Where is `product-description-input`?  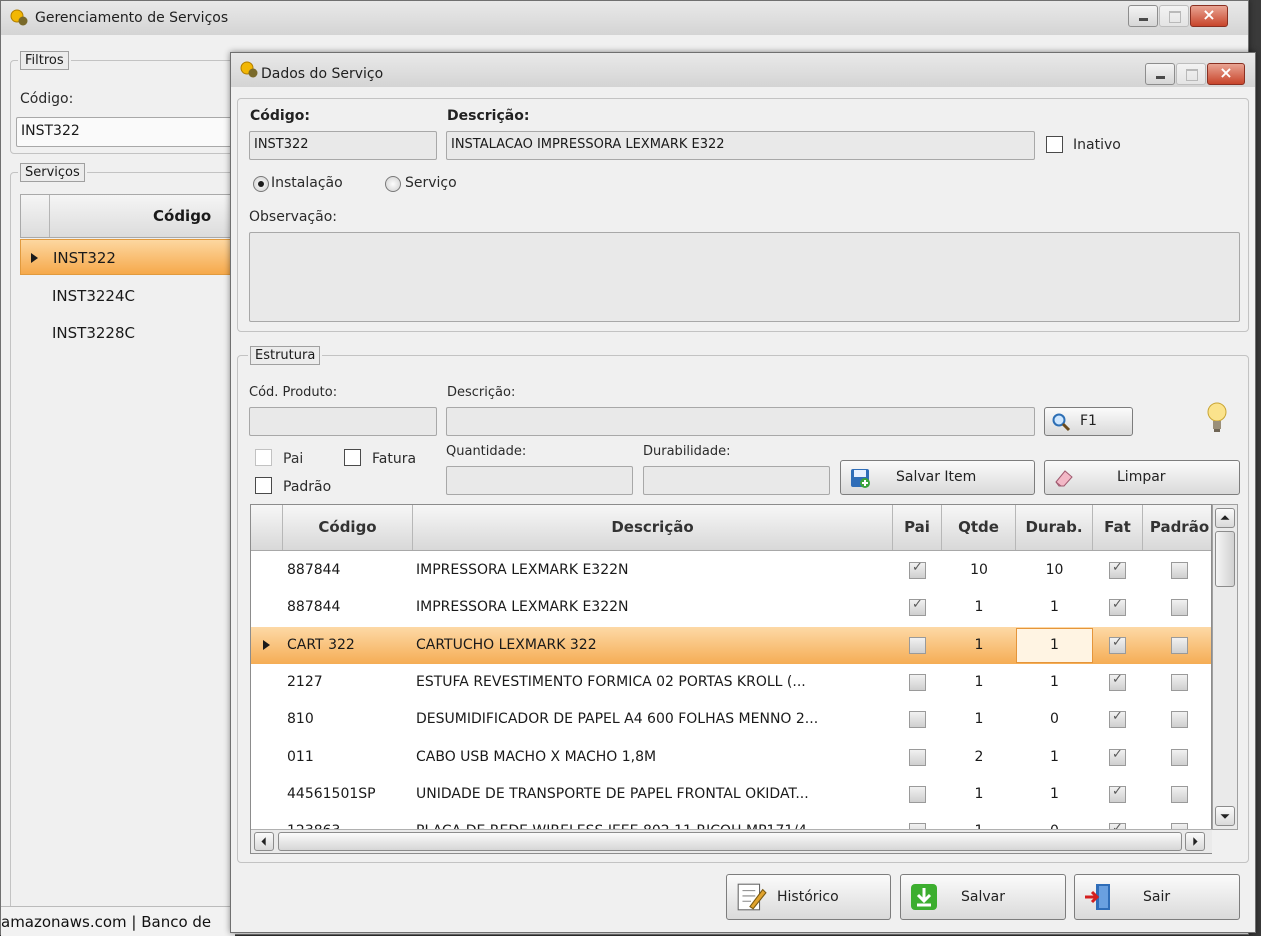 product-description-input is located at coordinates (740, 421).